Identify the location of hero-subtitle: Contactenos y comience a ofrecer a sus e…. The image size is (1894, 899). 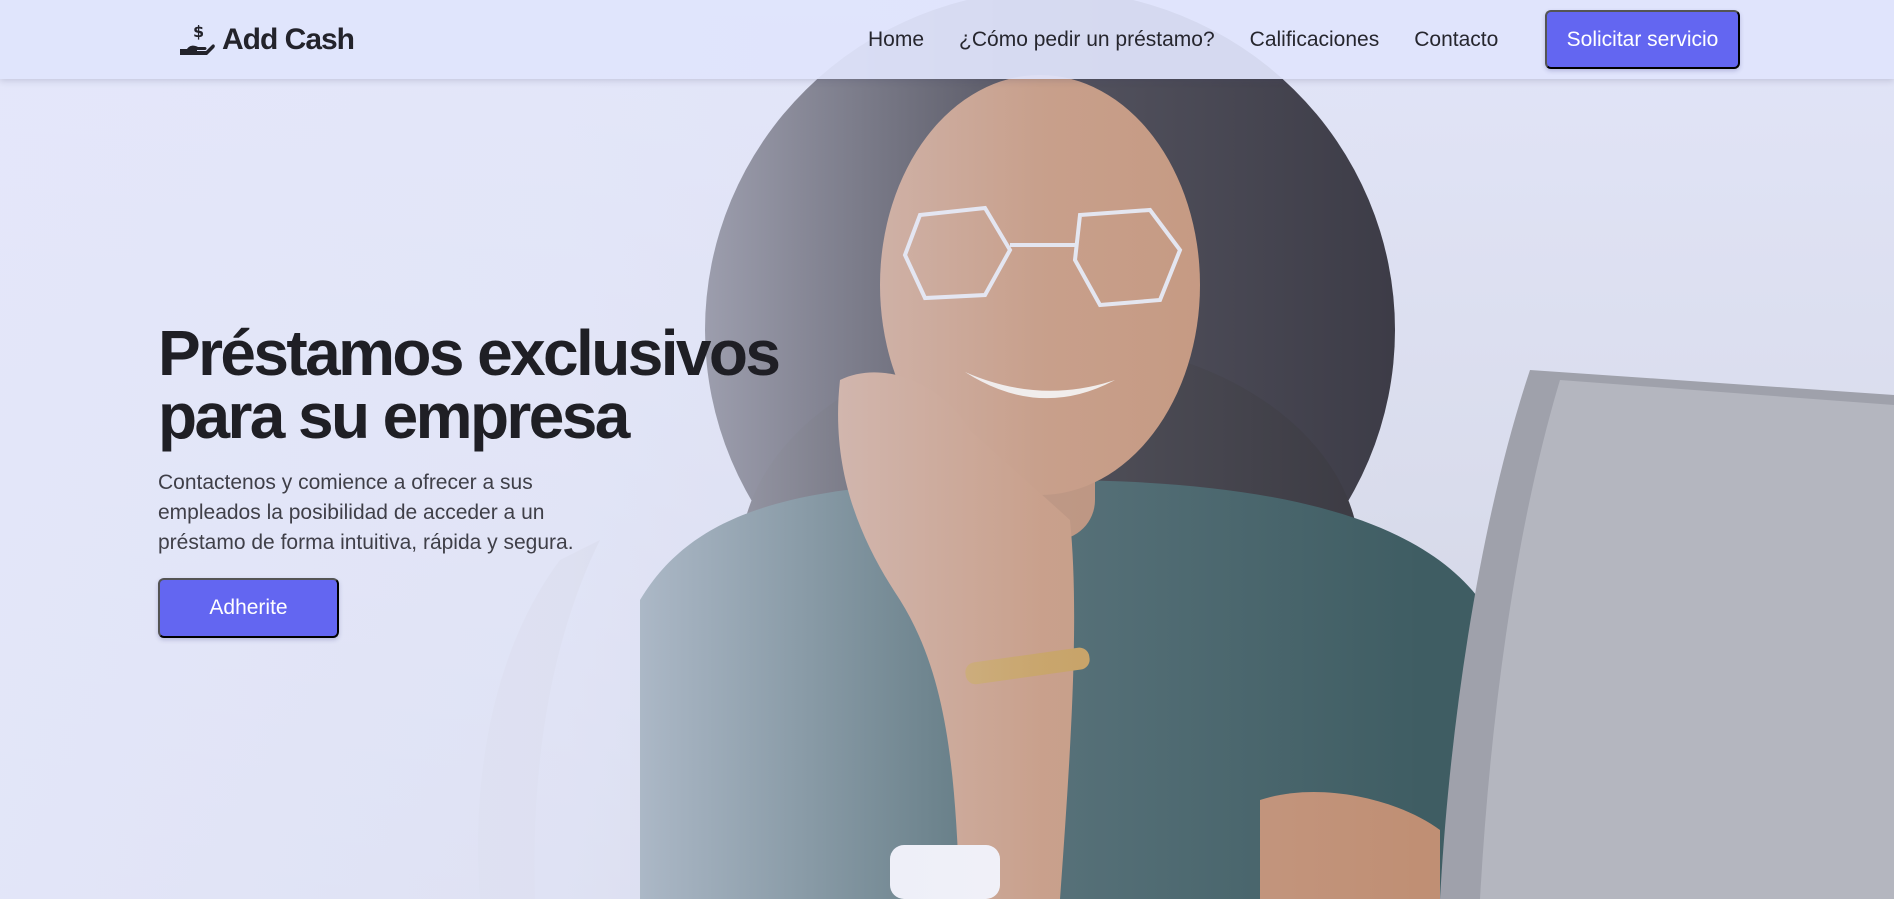
(366, 512).